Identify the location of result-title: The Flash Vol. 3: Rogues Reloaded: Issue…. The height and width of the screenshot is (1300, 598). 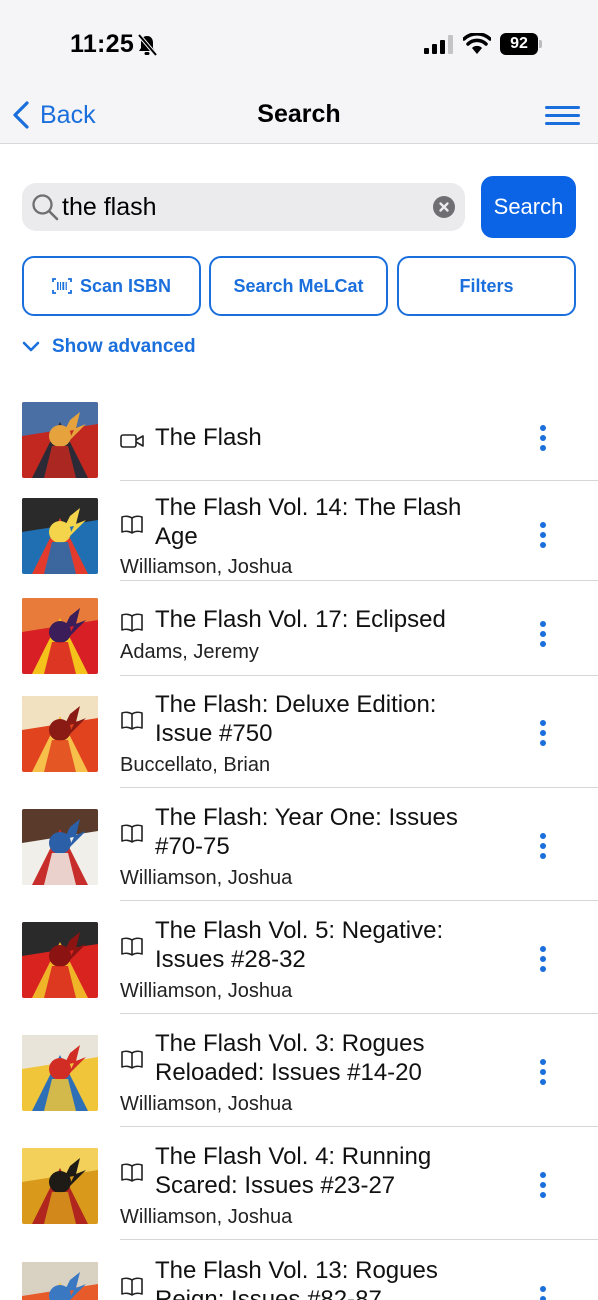
(290, 1058).